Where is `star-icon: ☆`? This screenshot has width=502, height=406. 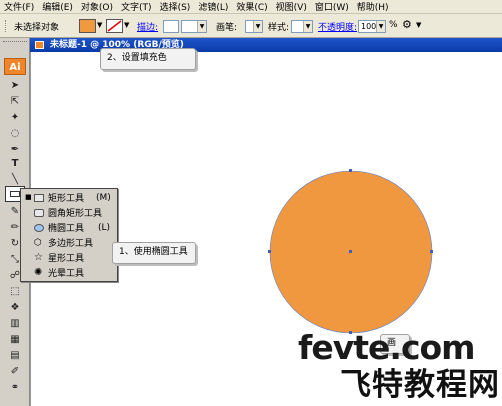
star-icon: ☆ is located at coordinates (38, 257).